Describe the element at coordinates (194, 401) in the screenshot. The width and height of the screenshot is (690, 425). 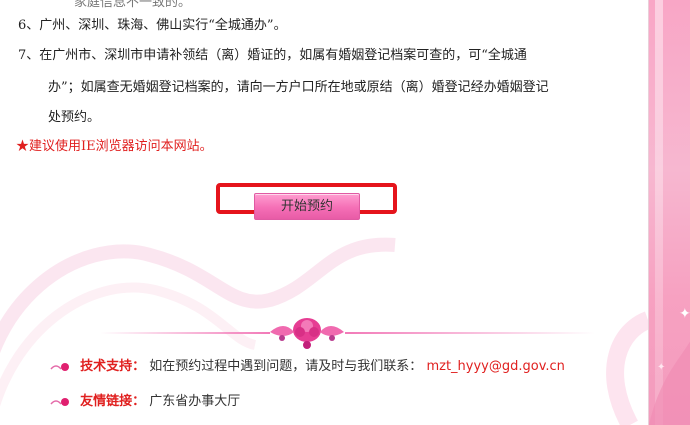
I see `guangdong-service-hall-link: 广东省办事大厅` at that location.